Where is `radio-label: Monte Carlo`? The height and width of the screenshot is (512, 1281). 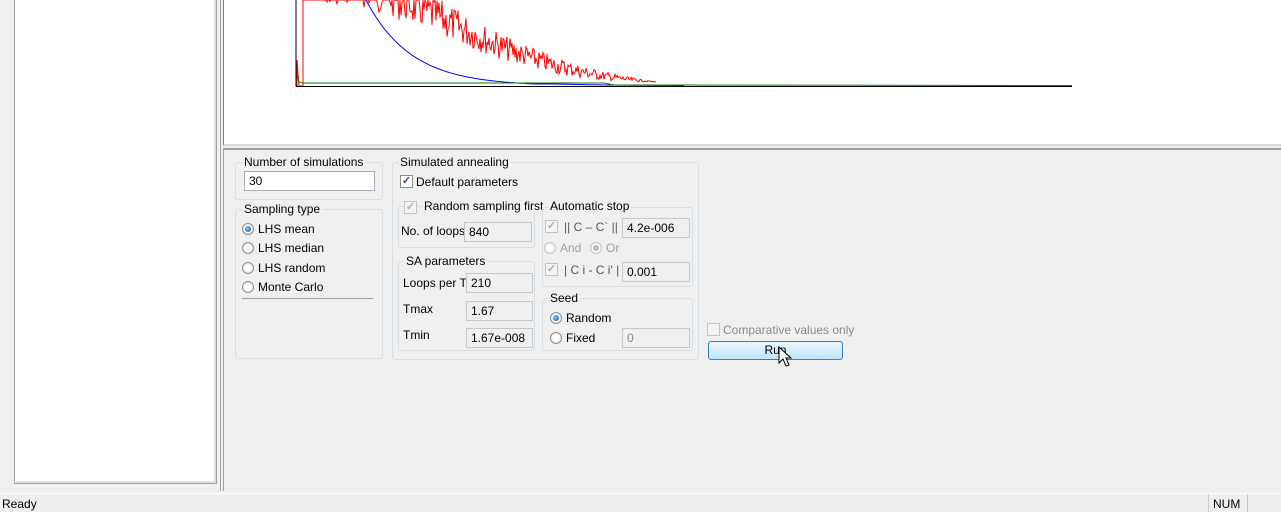 radio-label: Monte Carlo is located at coordinates (291, 287).